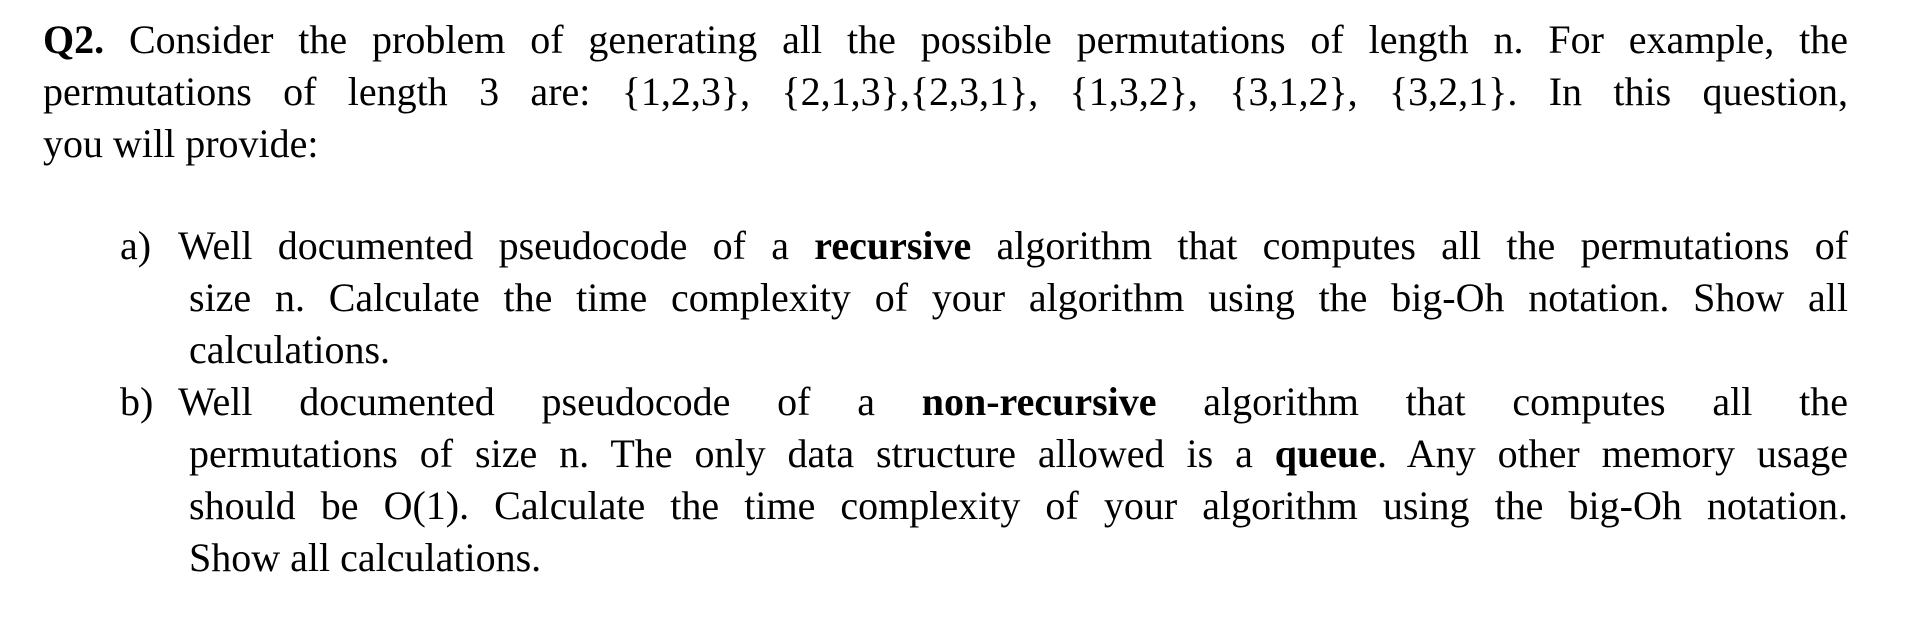 This screenshot has height=626, width=1932. I want to click on intro-text: you will provide:, so click(181, 143).